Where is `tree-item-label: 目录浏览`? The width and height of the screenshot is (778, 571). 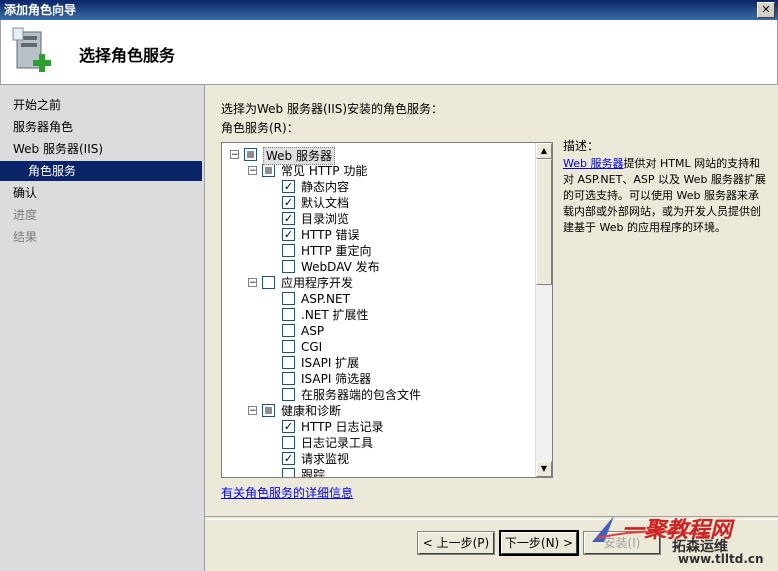 tree-item-label: 目录浏览 is located at coordinates (325, 219).